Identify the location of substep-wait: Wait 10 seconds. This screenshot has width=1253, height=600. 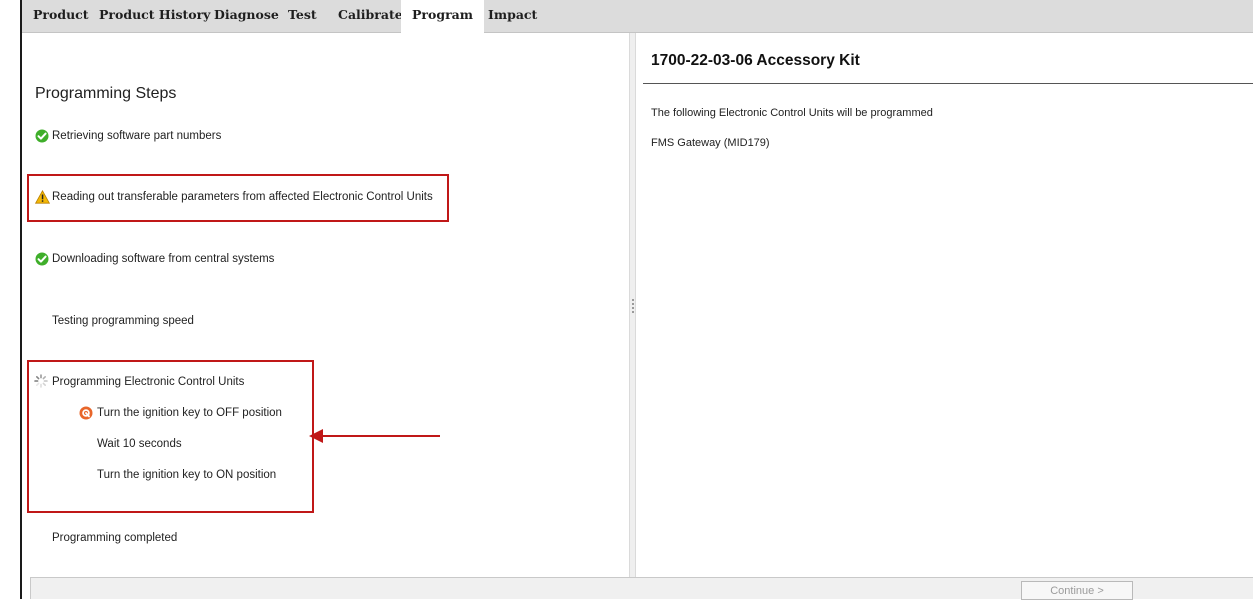
(139, 444).